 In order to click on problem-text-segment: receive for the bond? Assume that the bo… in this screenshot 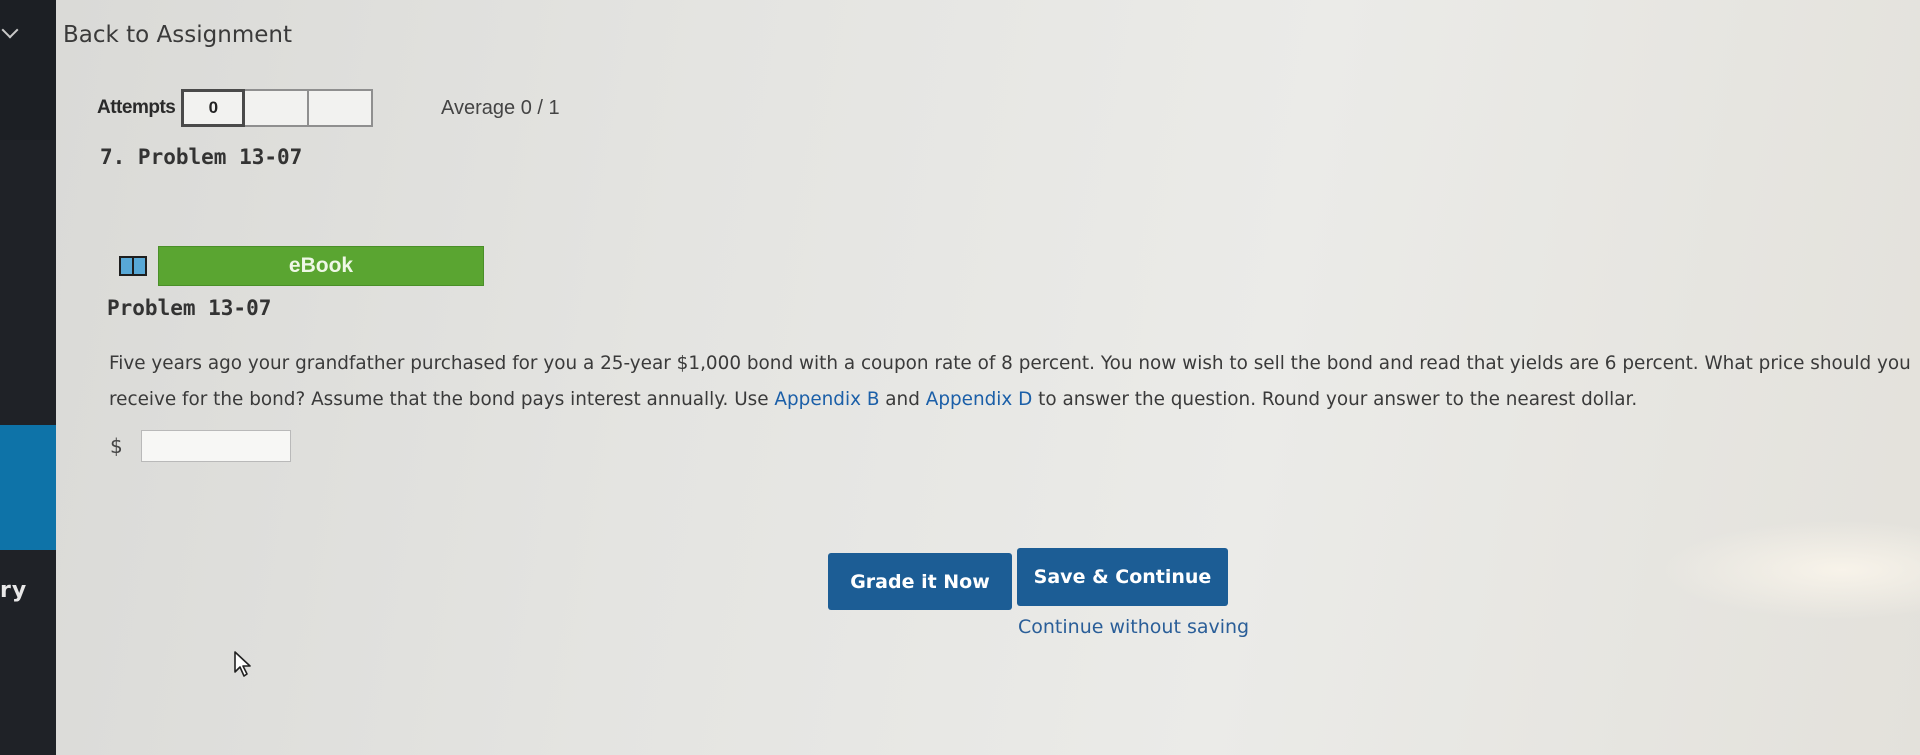, I will do `click(442, 399)`.